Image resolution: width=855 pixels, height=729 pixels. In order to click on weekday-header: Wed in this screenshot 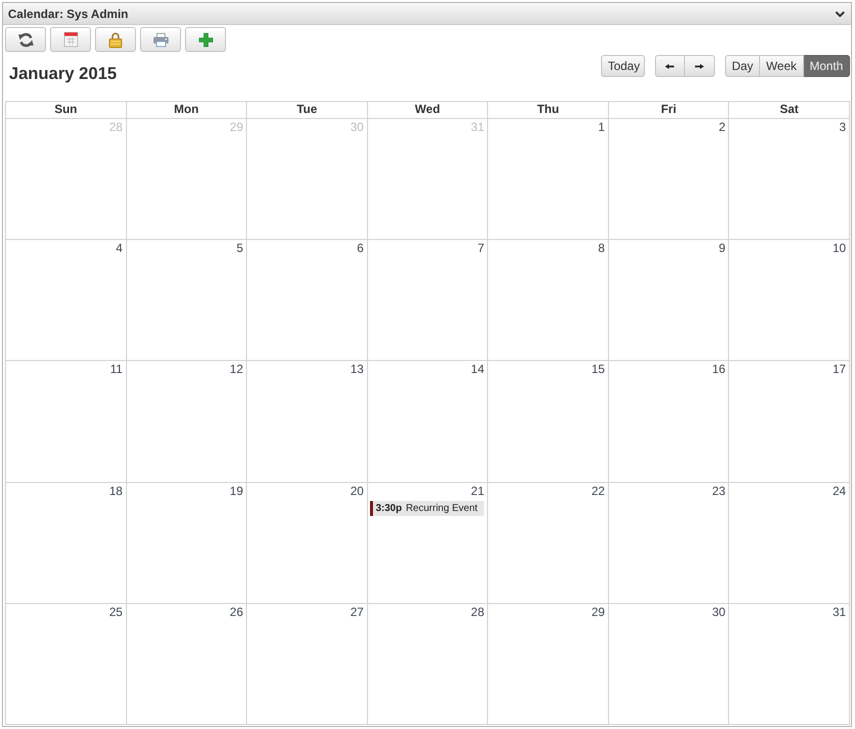, I will do `click(428, 110)`.